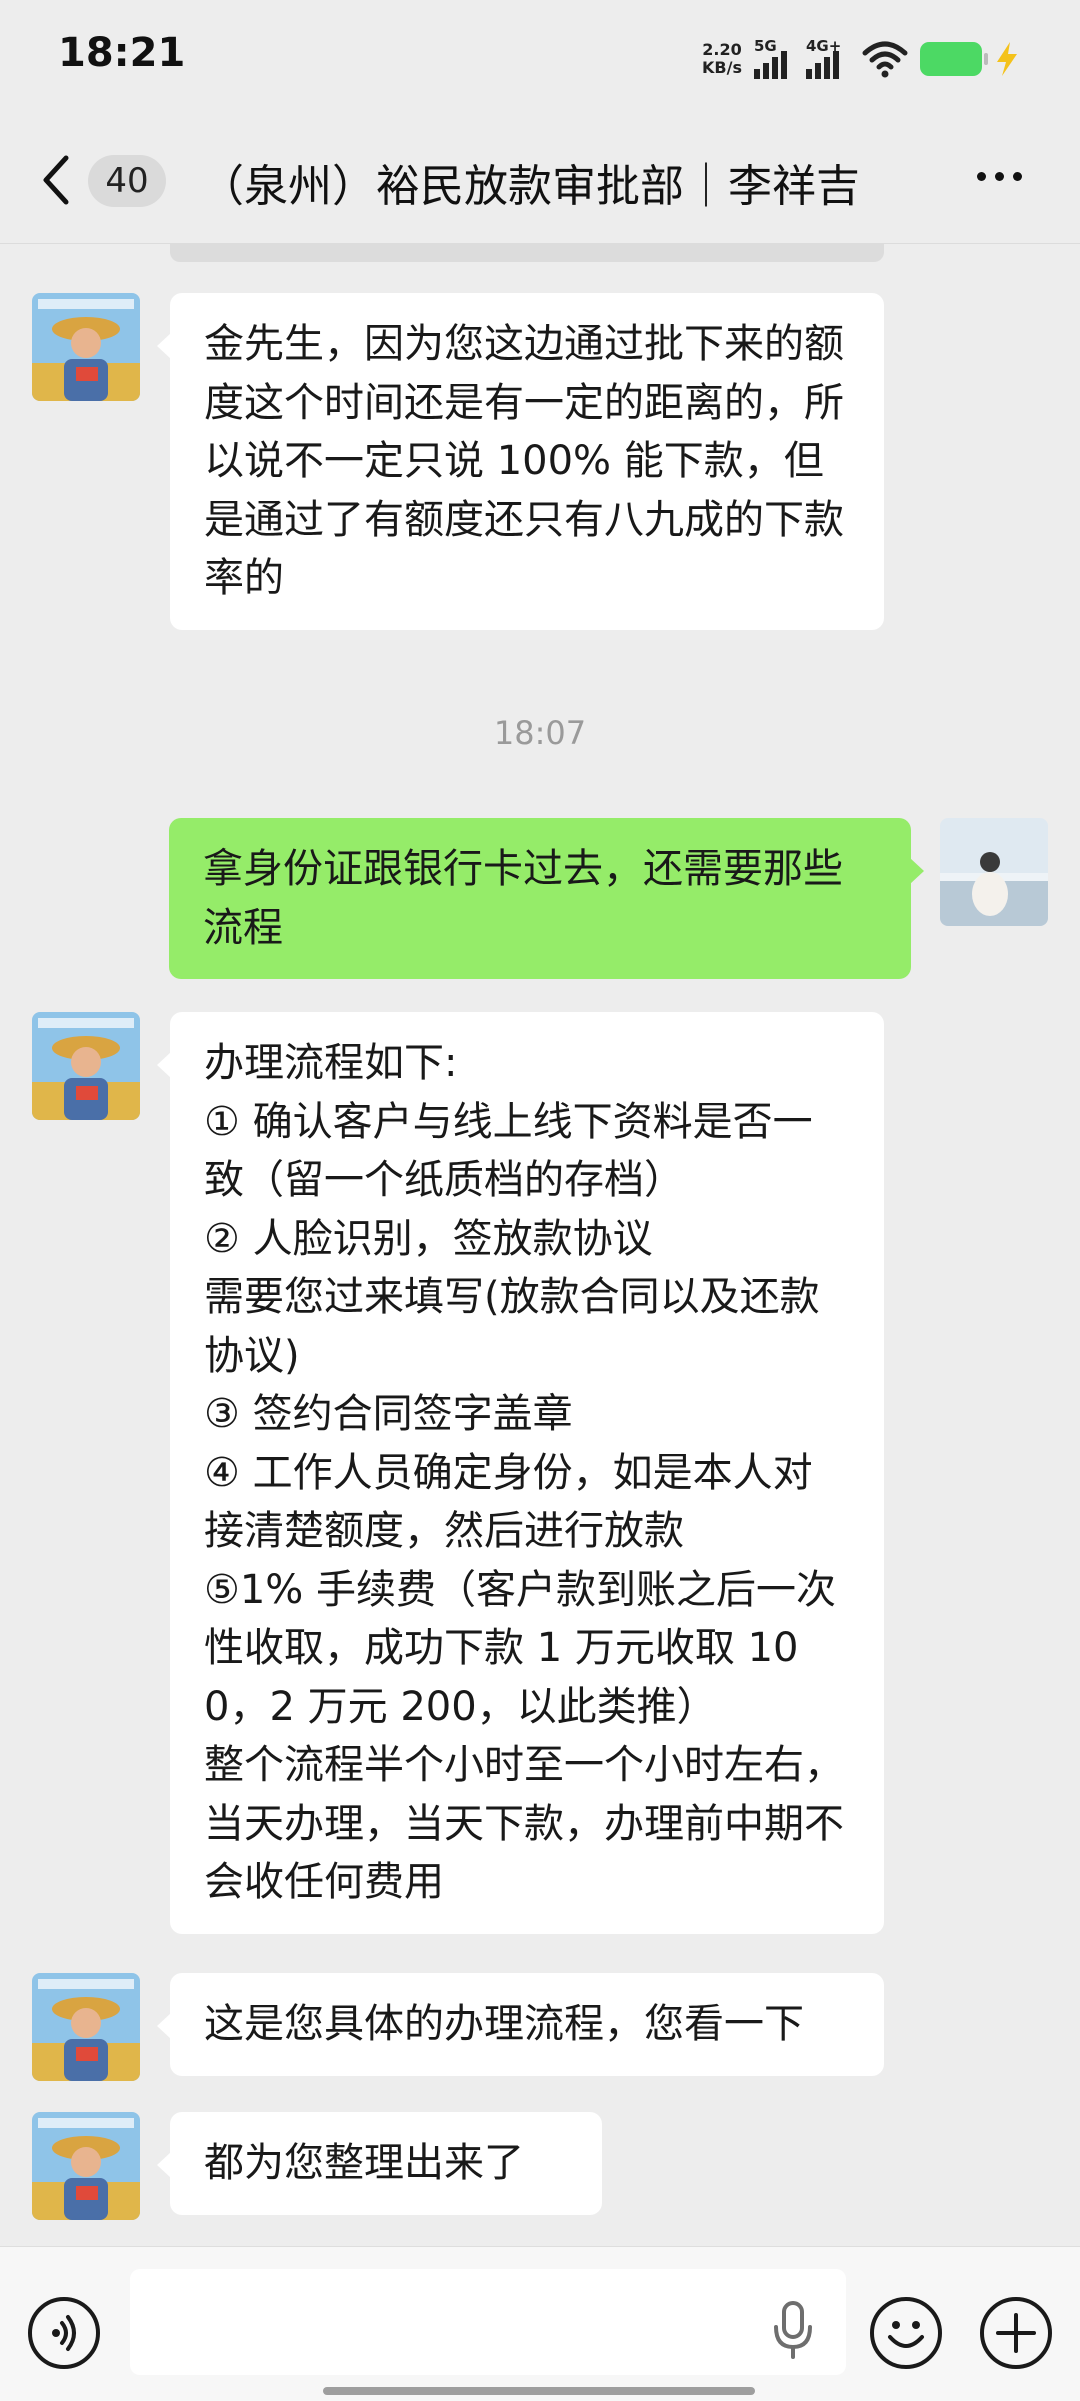 The image size is (1080, 2401). Describe the element at coordinates (861, 59) in the screenshot. I see `status-icons: 2.20 KB/s 5G 4G+` at that location.